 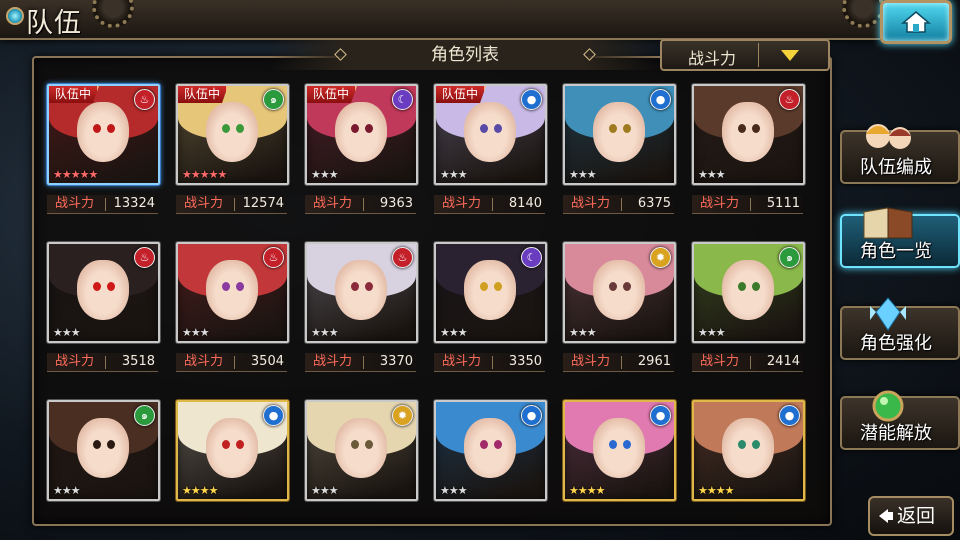 I want to click on character-card: 队伍中 ● ★★★ 战斗力 8140, so click(x=490, y=154).